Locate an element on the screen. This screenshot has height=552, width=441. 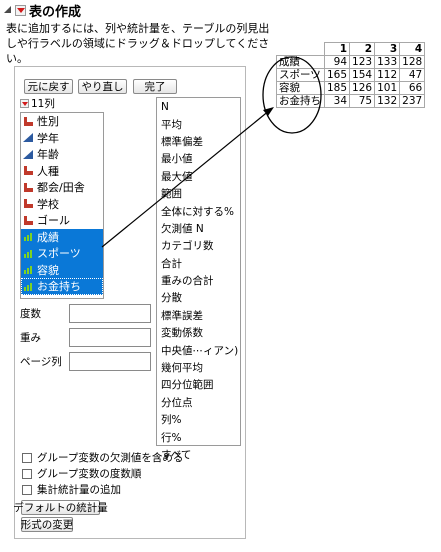
red-triangle-icon is located at coordinates (24, 103).